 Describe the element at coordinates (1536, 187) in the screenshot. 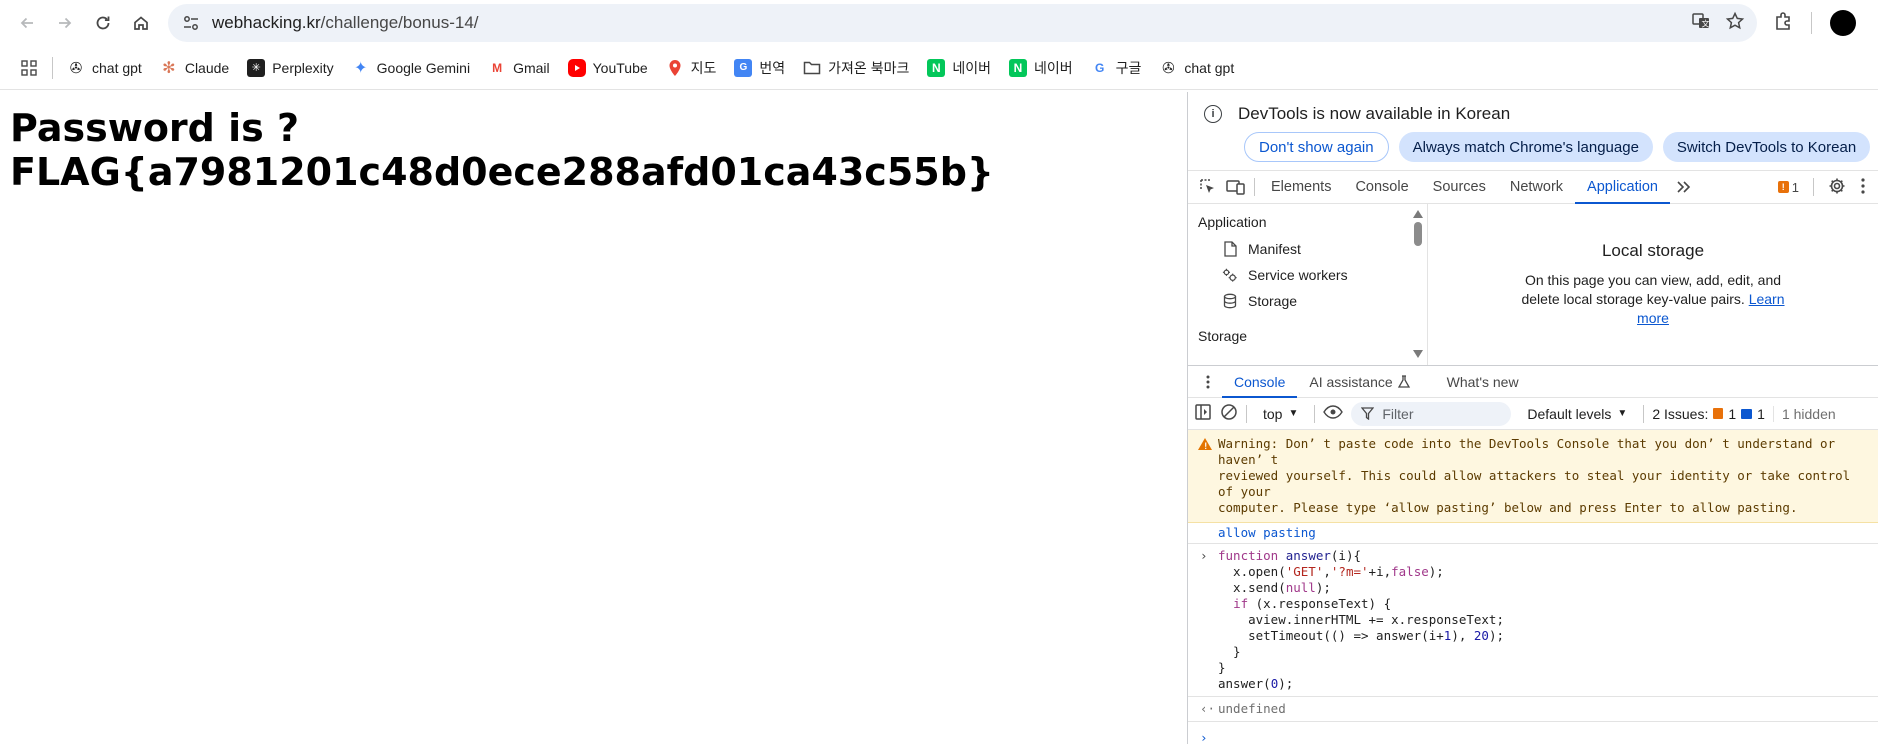

I see `tab-network: Network` at that location.